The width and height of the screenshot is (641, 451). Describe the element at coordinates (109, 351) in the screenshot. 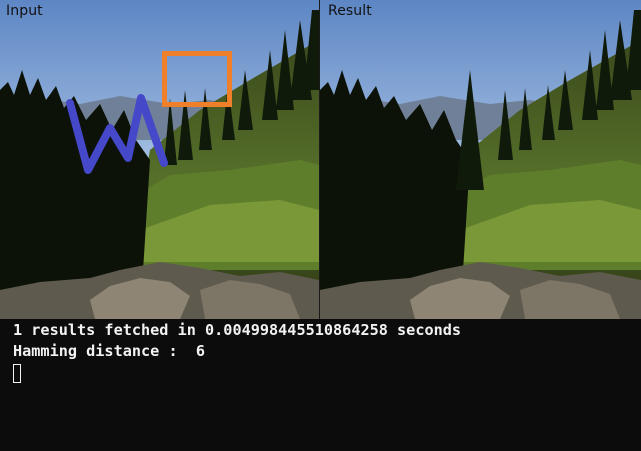

I see `hamming-distance-line: Hamming distance : 6` at that location.